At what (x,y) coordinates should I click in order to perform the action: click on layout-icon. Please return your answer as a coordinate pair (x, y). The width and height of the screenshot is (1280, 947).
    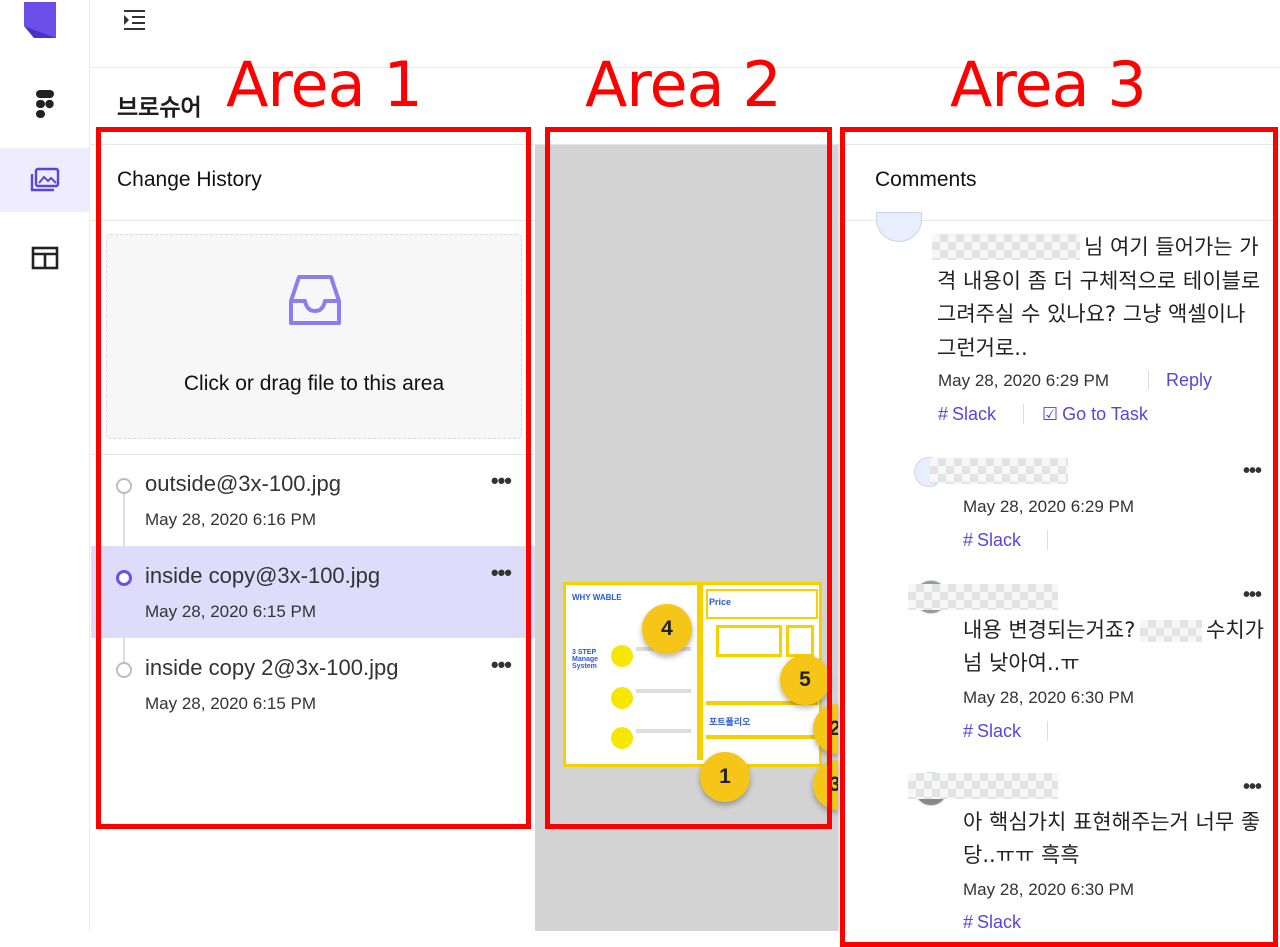
    Looking at the image, I should click on (44, 258).